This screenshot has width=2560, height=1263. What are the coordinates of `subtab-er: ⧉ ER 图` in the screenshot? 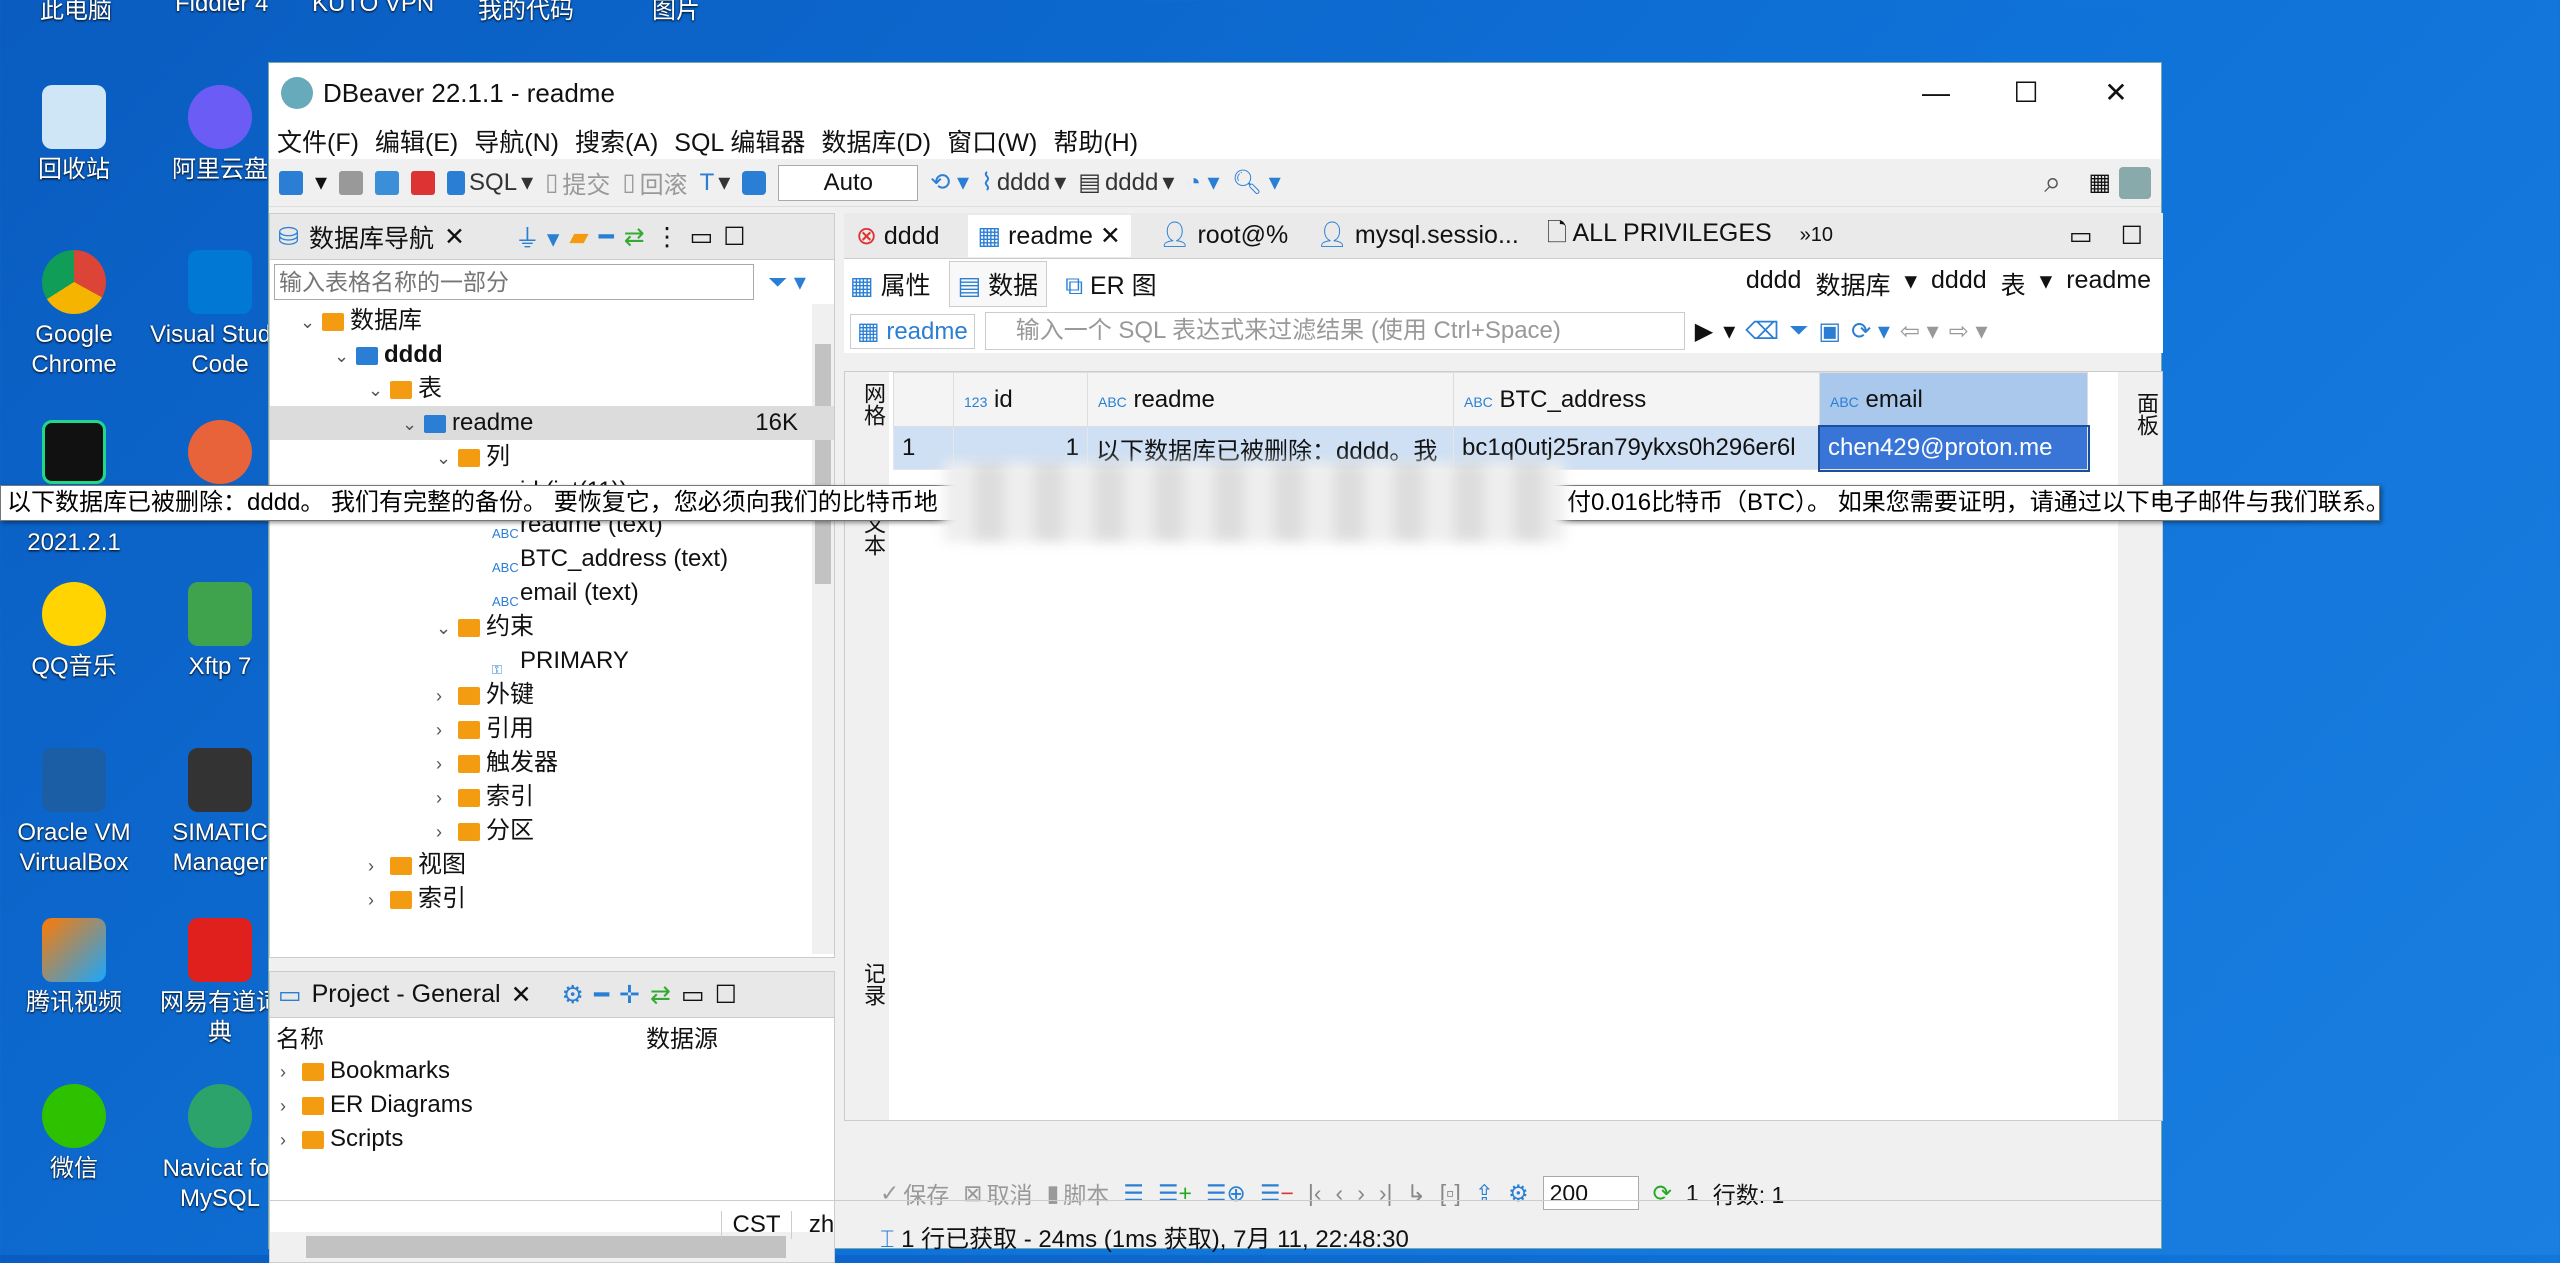 It's located at (1111, 284).